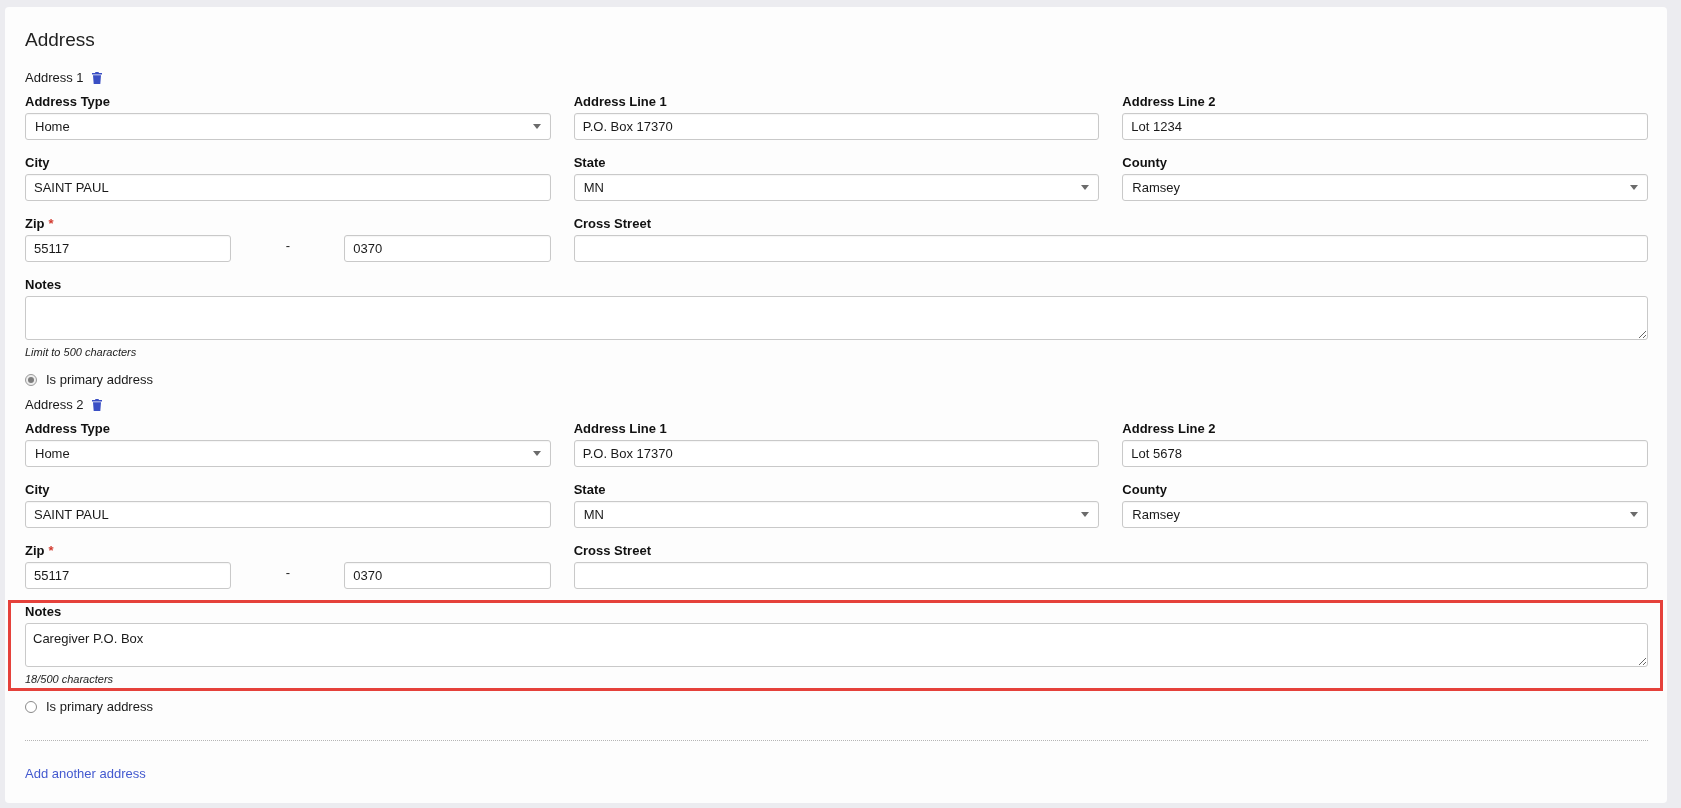  I want to click on section-title: Address, so click(60, 40).